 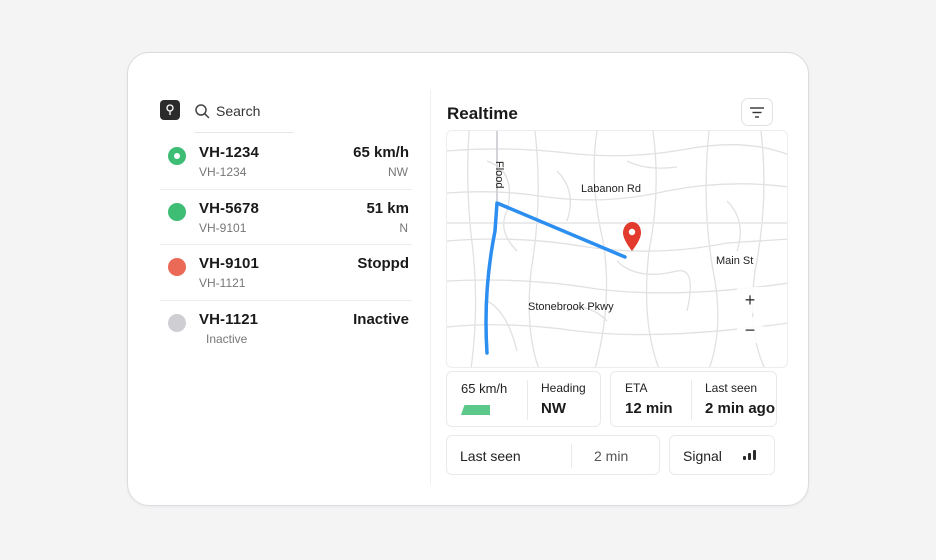 What do you see at coordinates (227, 338) in the screenshot?
I see `vehicle-sub: Inactive` at bounding box center [227, 338].